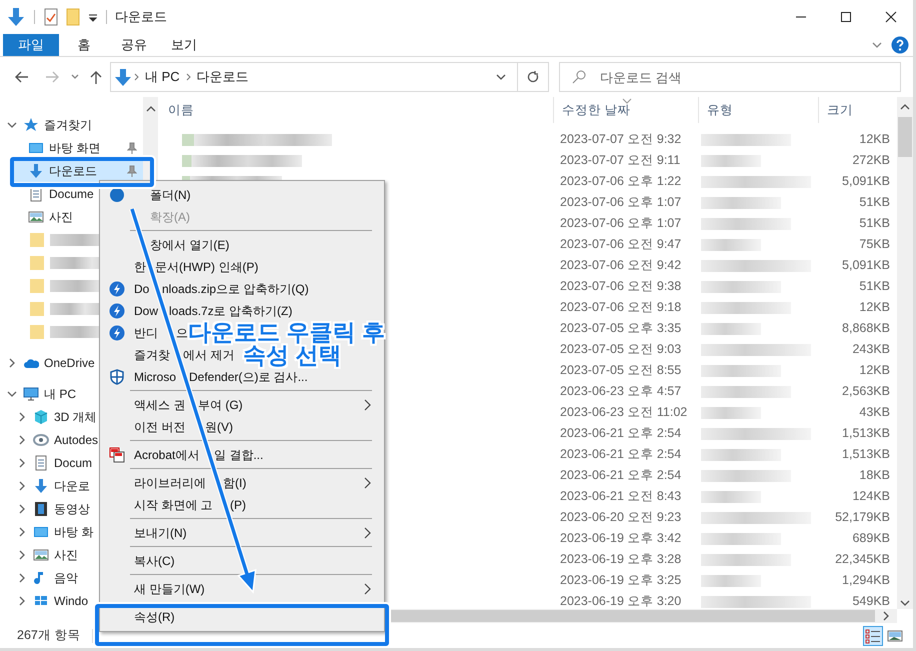  I want to click on nav-item: 즐겨찾기, so click(71, 124).